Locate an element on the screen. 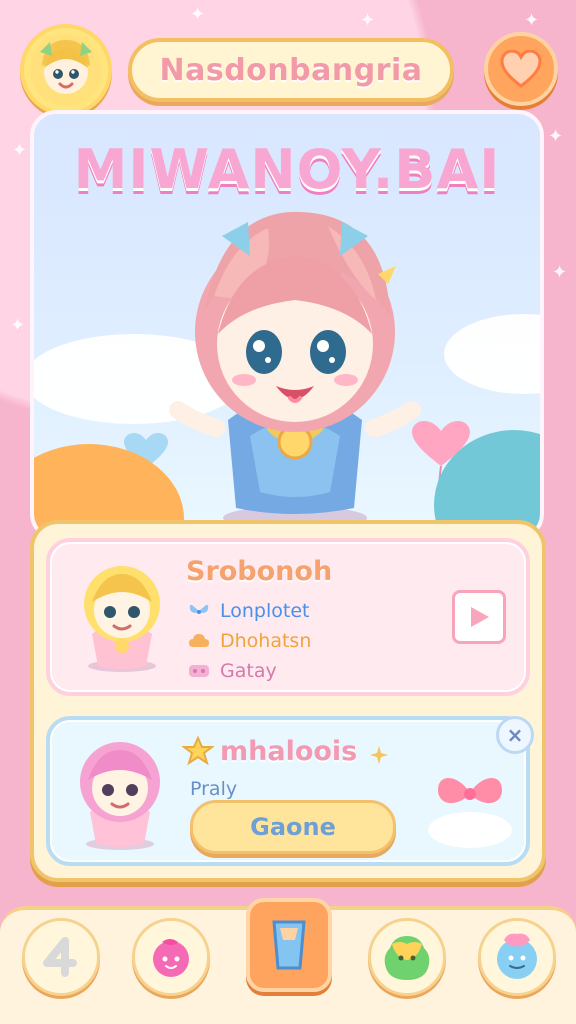  cloud-icon is located at coordinates (199, 640).